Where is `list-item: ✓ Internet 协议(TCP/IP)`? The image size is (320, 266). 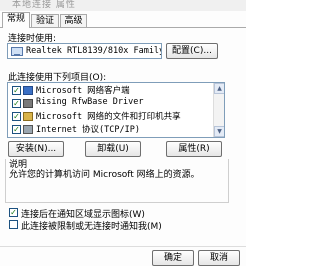
list-item: ✓ Internet 协议(TCP/IP) is located at coordinates (110, 129).